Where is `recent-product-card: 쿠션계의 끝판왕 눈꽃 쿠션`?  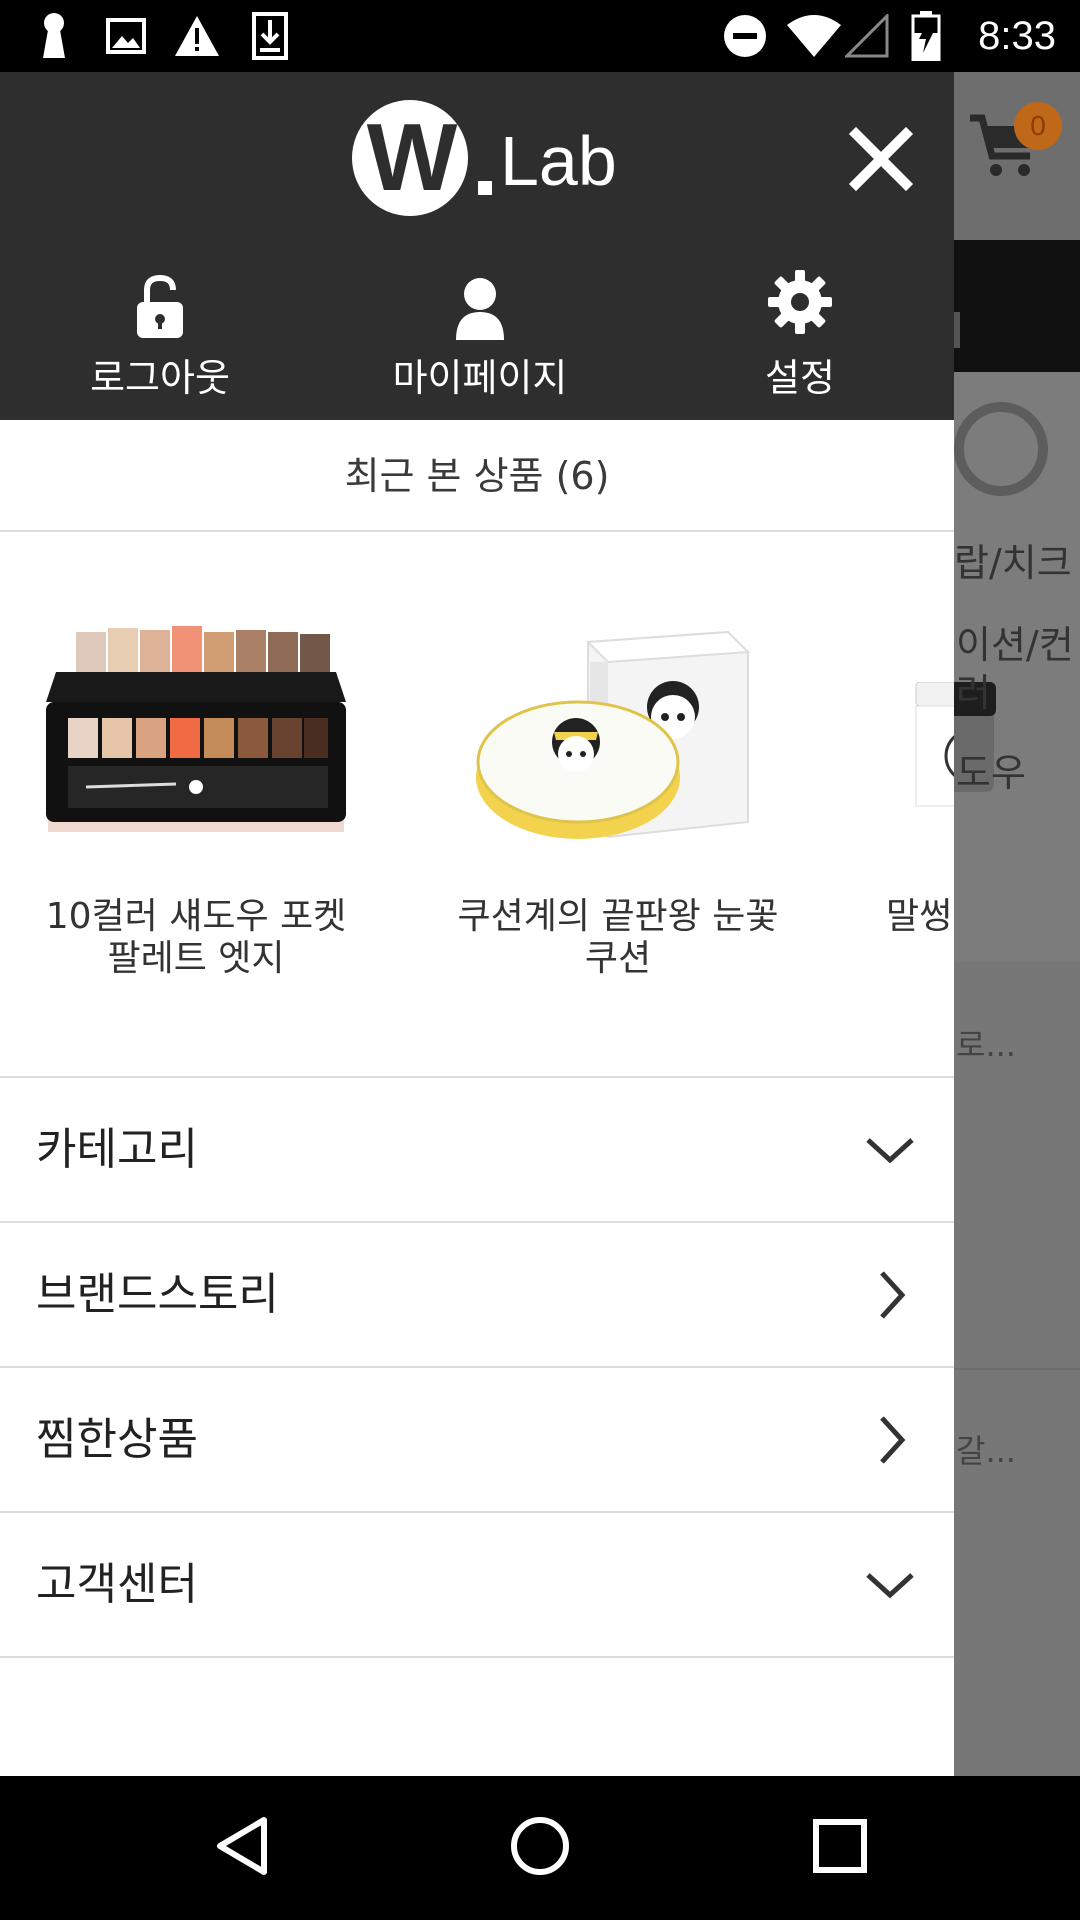 recent-product-card: 쿠션계의 끝판왕 눈꽃 쿠션 is located at coordinates (618, 804).